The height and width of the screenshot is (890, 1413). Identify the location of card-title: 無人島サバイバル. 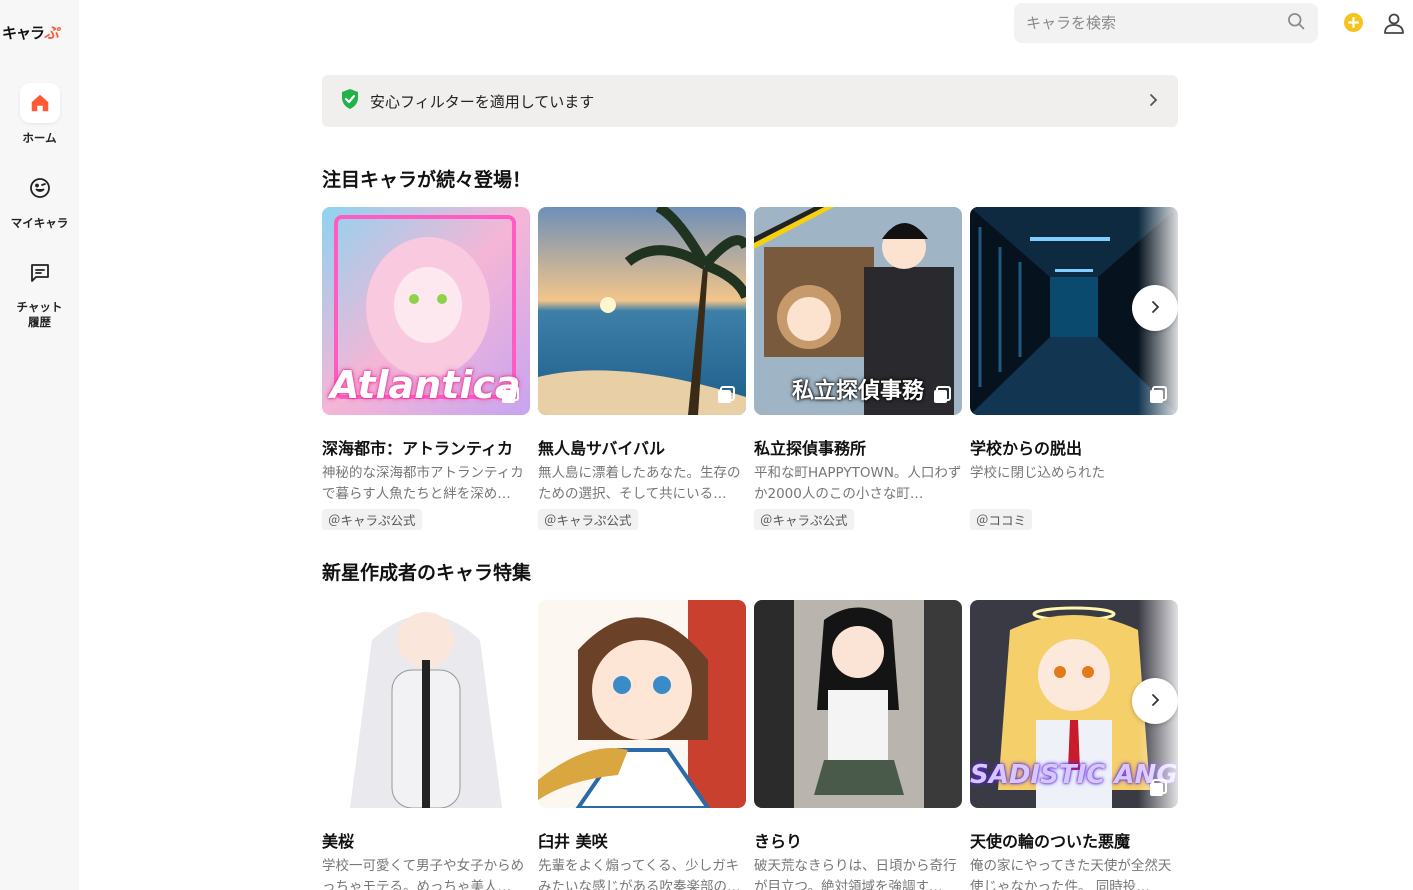
(602, 448).